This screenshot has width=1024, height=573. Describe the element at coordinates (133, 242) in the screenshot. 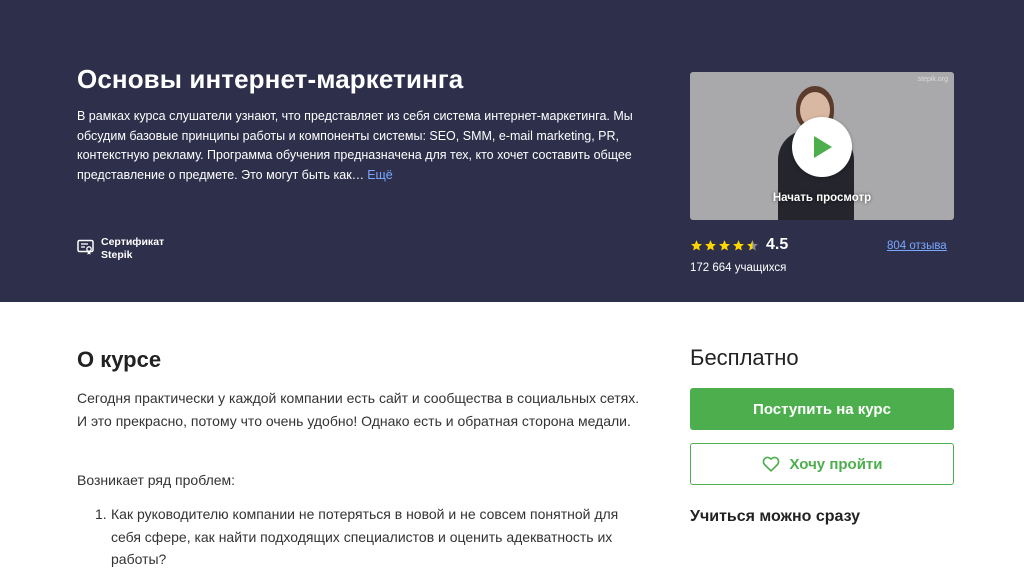

I see `certificate-label: Сертификат` at that location.